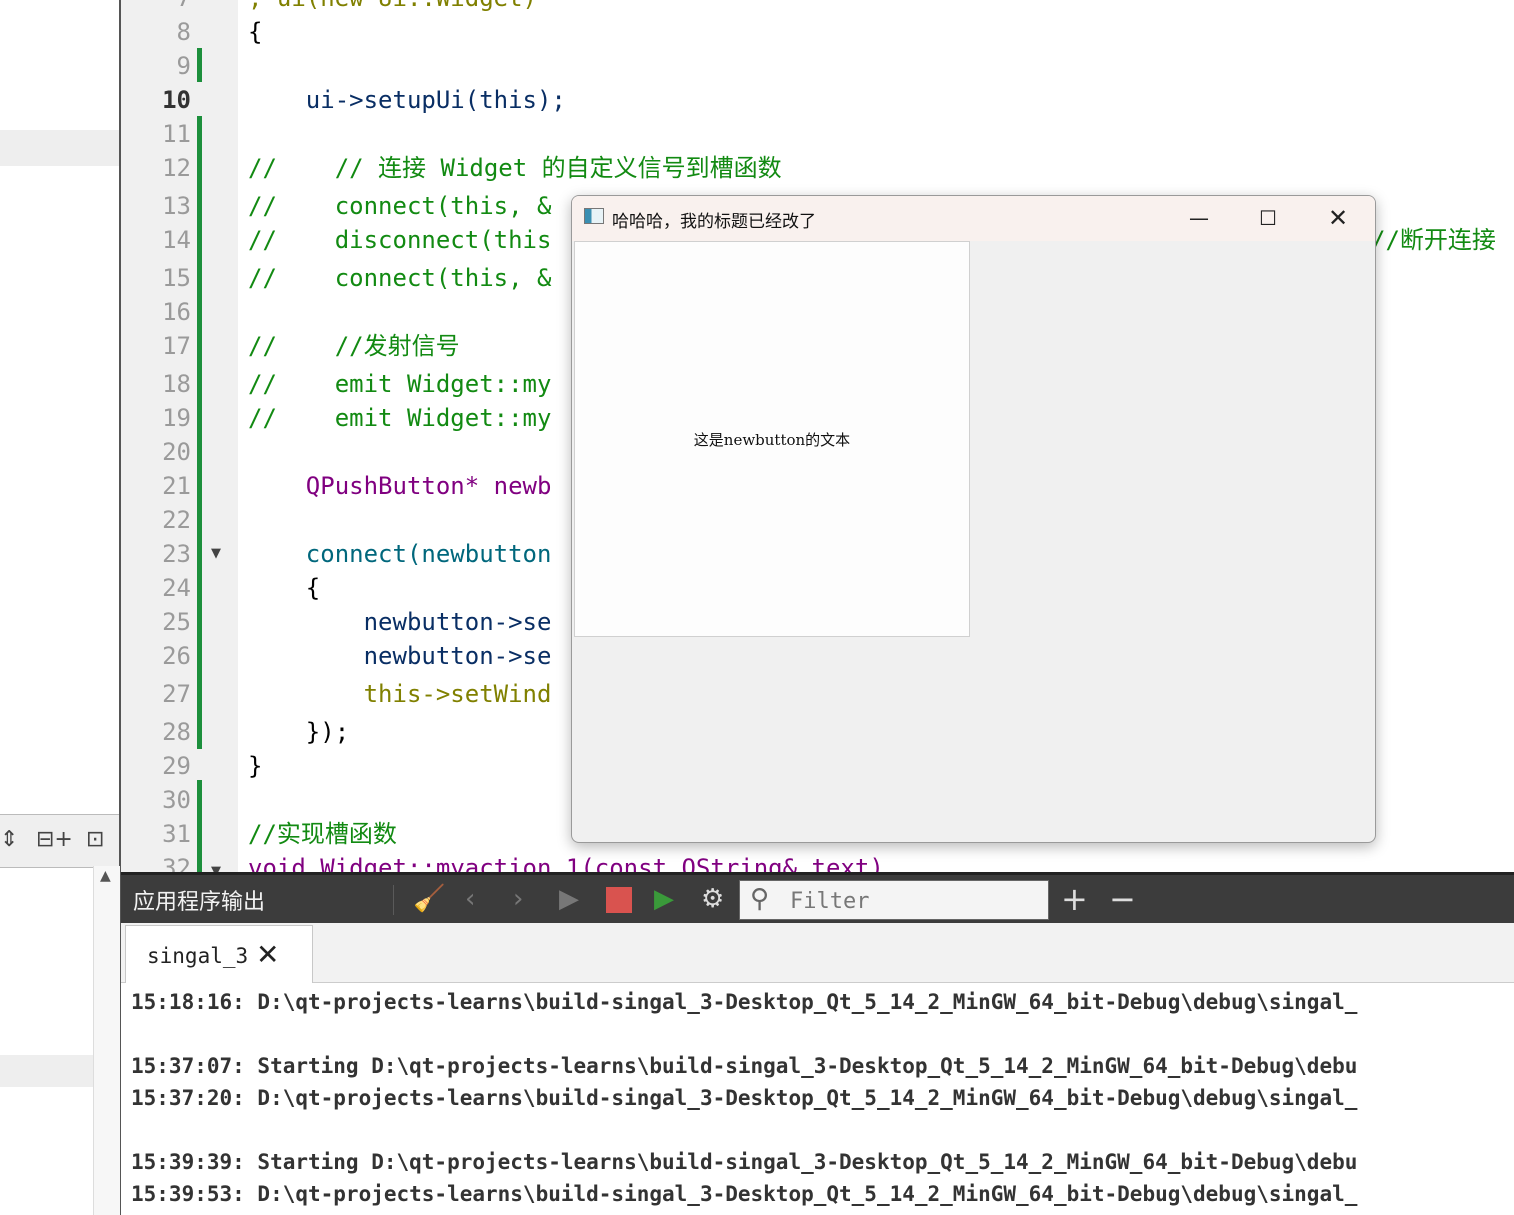  I want to click on line-number: 18, so click(176, 384).